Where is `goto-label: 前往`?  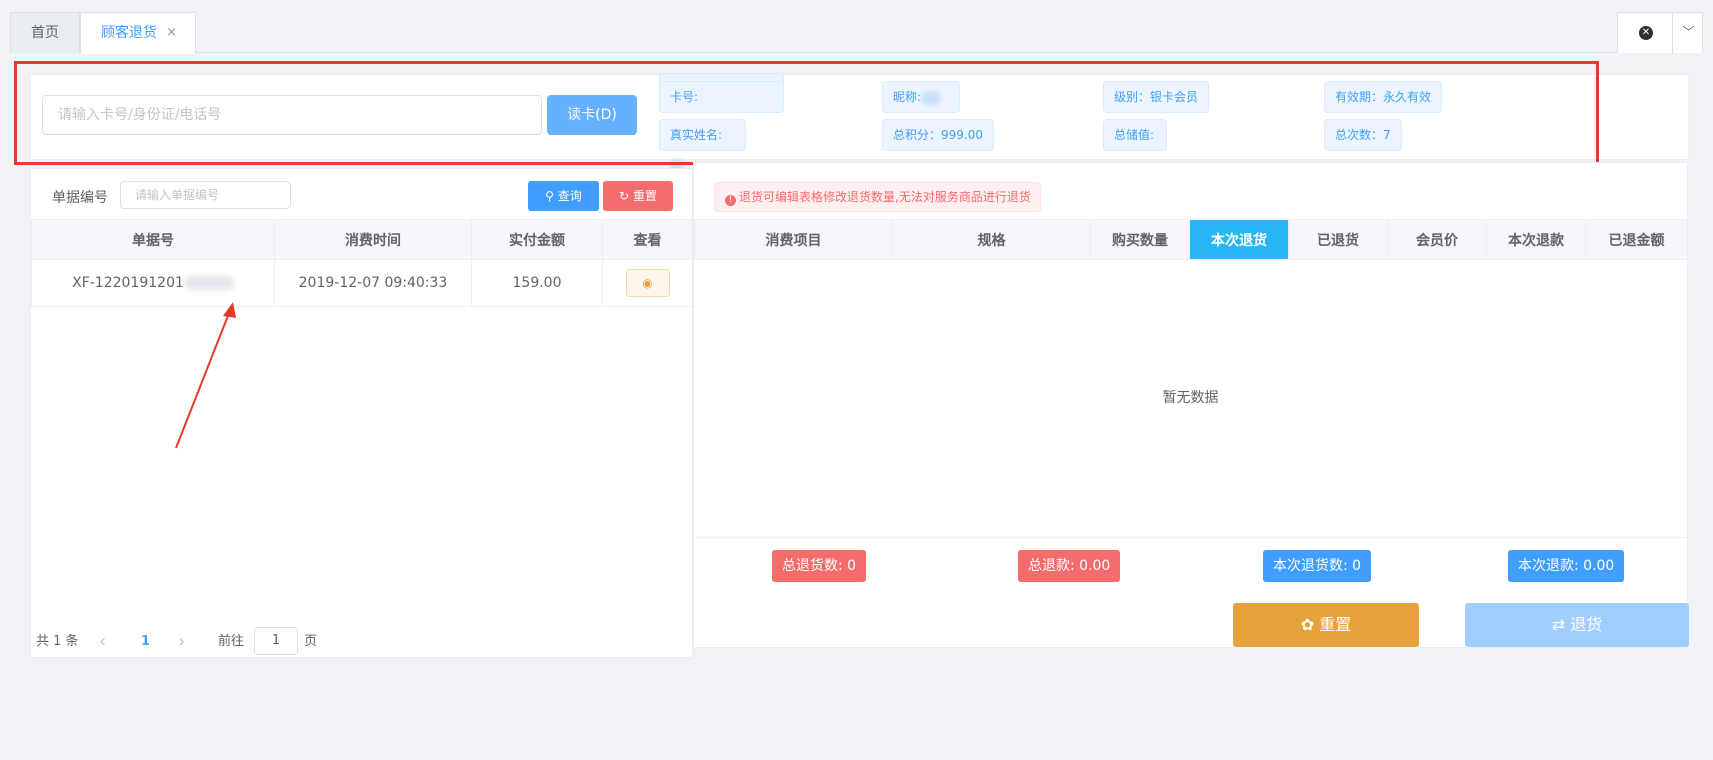
goto-label: 前往 is located at coordinates (231, 641).